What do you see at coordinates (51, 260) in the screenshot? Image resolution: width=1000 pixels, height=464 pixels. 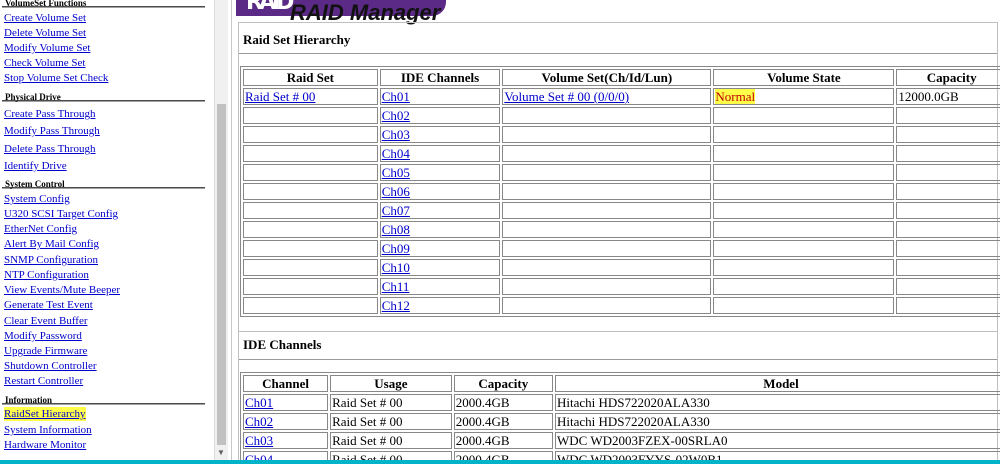 I see `nav-snmp-configuration: SNMP Configuration` at bounding box center [51, 260].